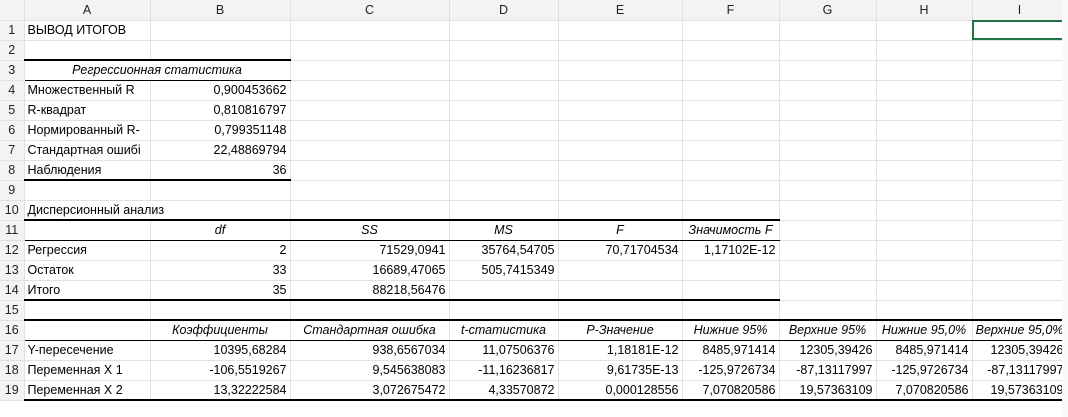 The image size is (1068, 417). What do you see at coordinates (220, 30) in the screenshot?
I see `cell-b1` at bounding box center [220, 30].